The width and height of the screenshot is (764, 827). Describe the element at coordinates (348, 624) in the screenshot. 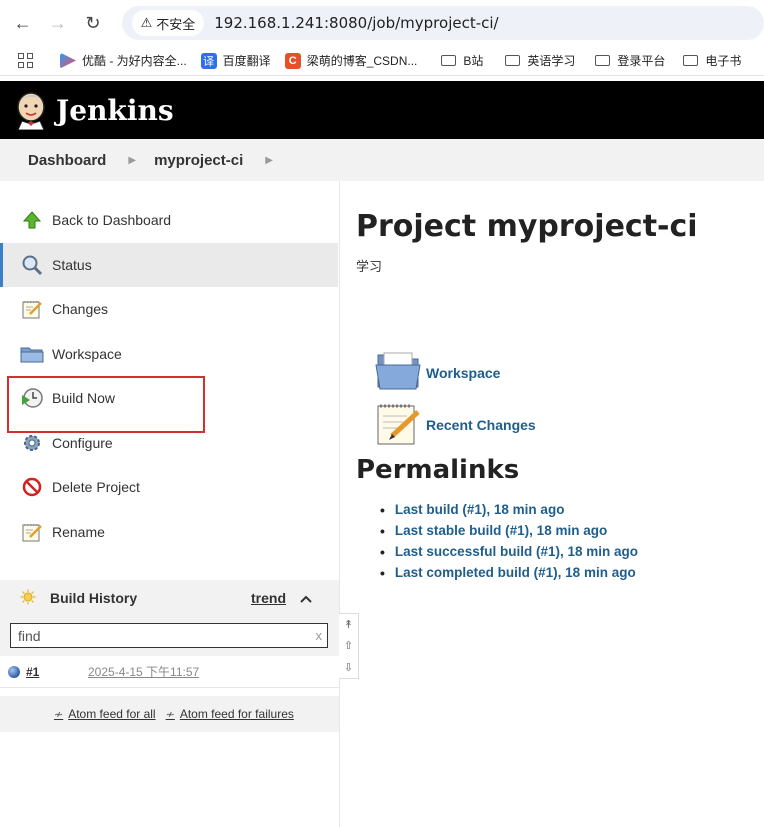

I see `scroll-to-top-icon: ↟` at that location.